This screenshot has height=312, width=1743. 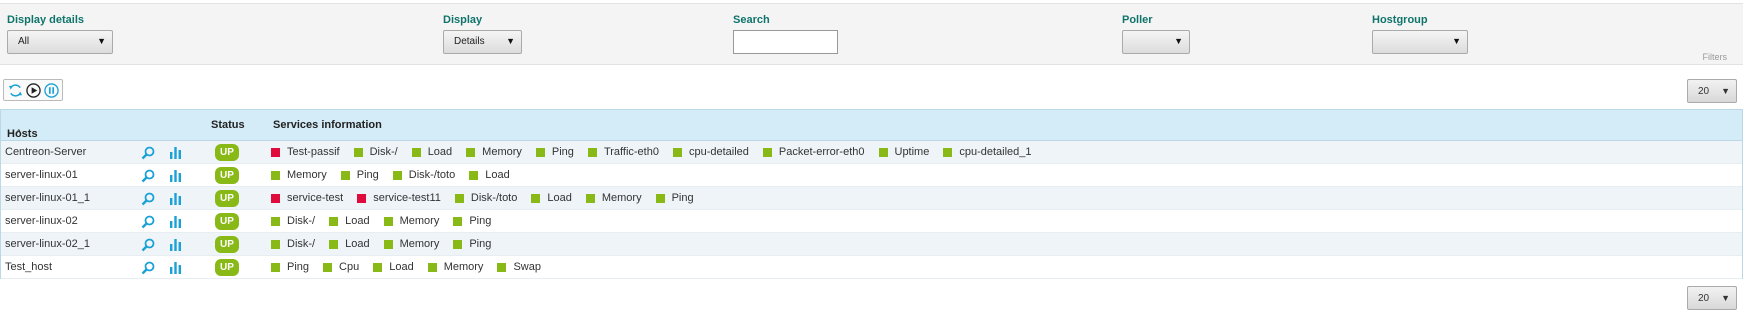 I want to click on service-item: Packet-error-eth0, so click(x=813, y=152).